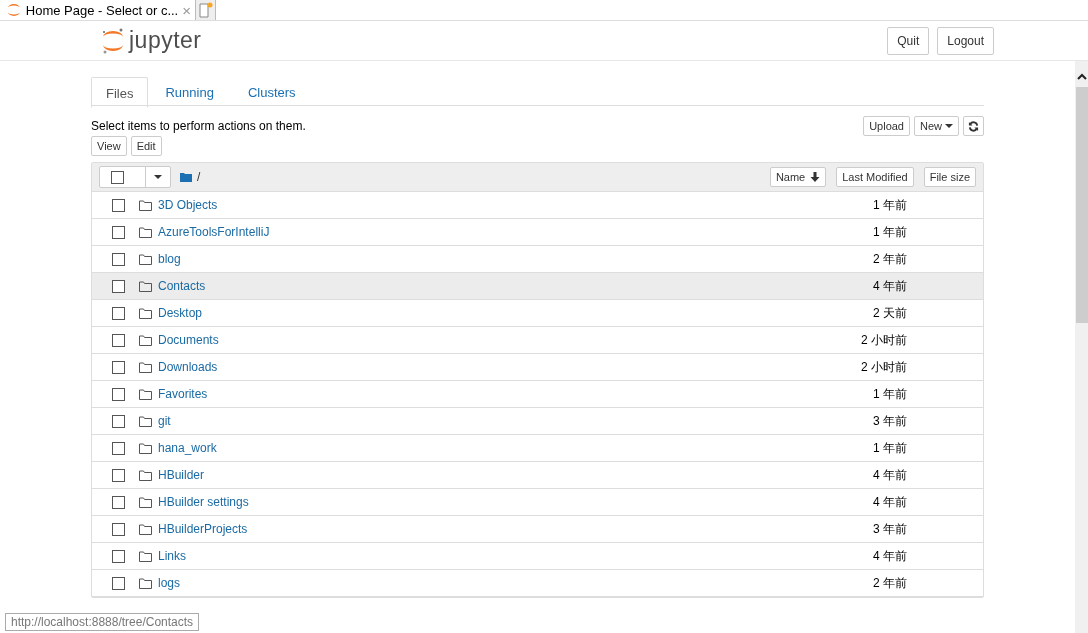 Image resolution: width=1088 pixels, height=633 pixels. Describe the element at coordinates (537, 583) in the screenshot. I see `file-row: logs 2 年前` at that location.